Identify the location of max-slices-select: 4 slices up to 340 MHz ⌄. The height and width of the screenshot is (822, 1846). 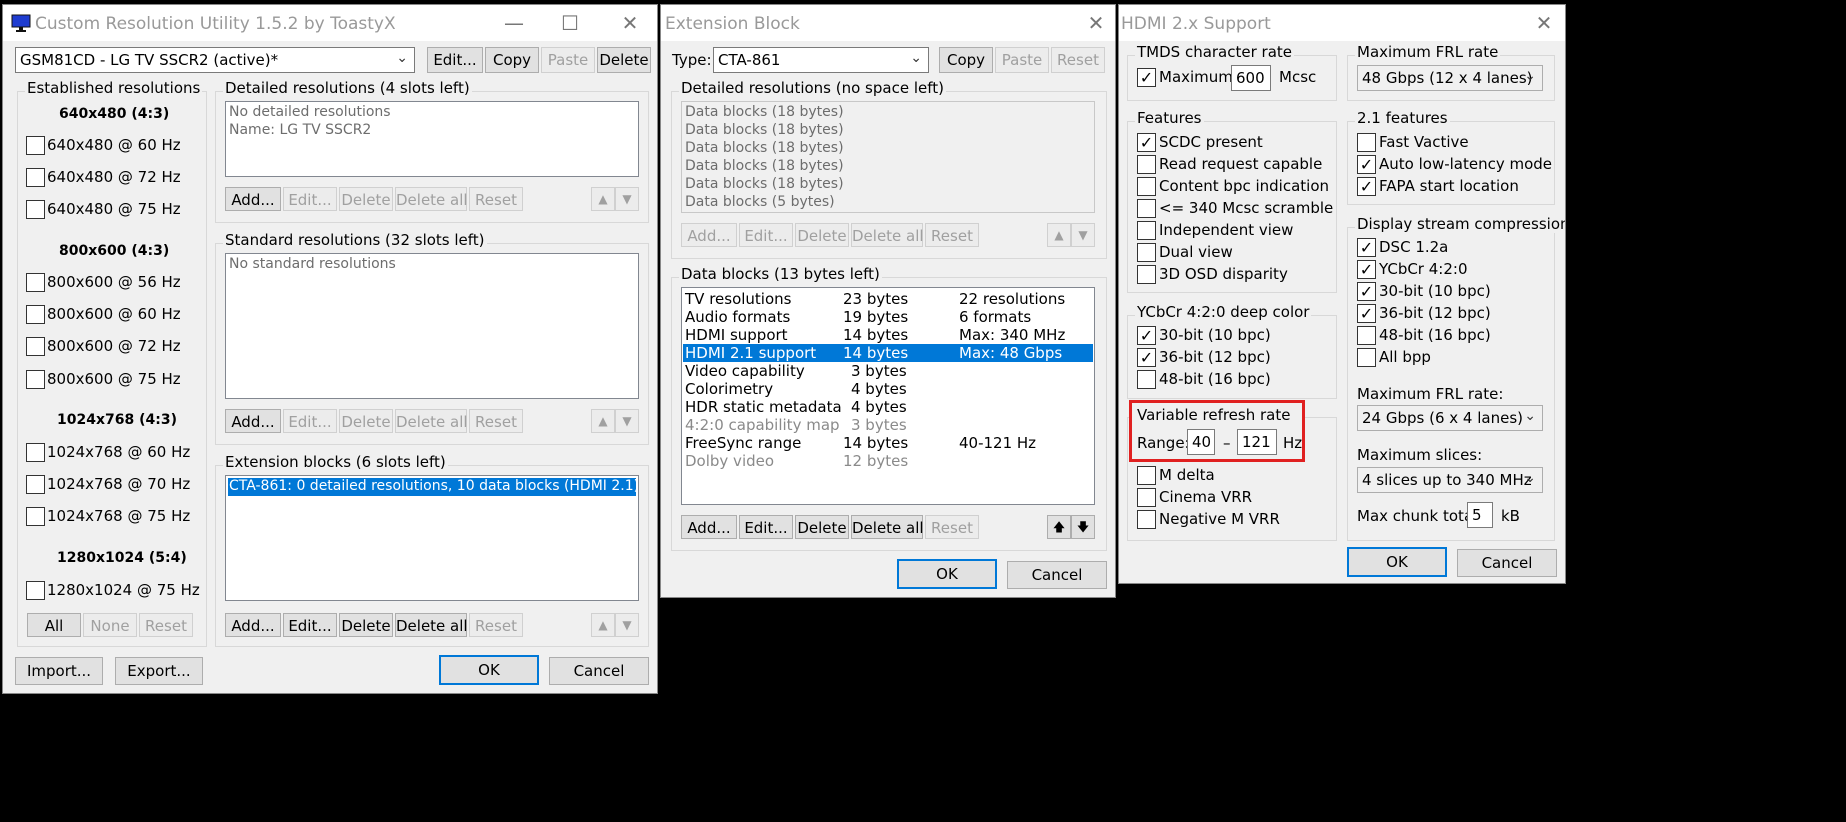
(1450, 480).